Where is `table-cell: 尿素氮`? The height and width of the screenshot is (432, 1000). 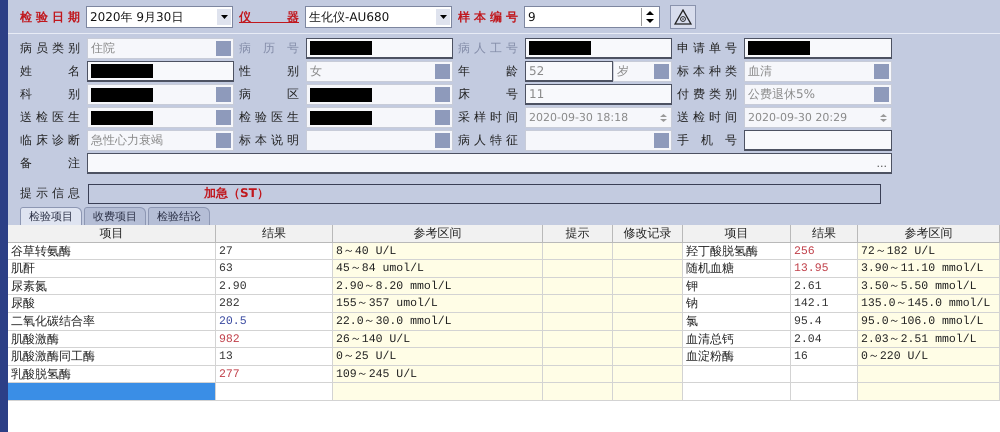 table-cell: 尿素氮 is located at coordinates (112, 287).